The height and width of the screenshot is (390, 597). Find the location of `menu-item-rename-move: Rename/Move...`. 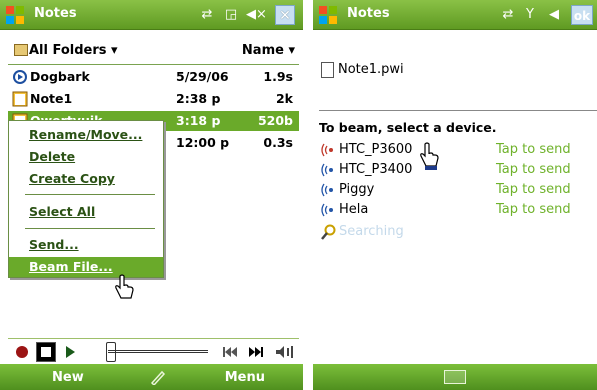

menu-item-rename-move: Rename/Move... is located at coordinates (86, 135).